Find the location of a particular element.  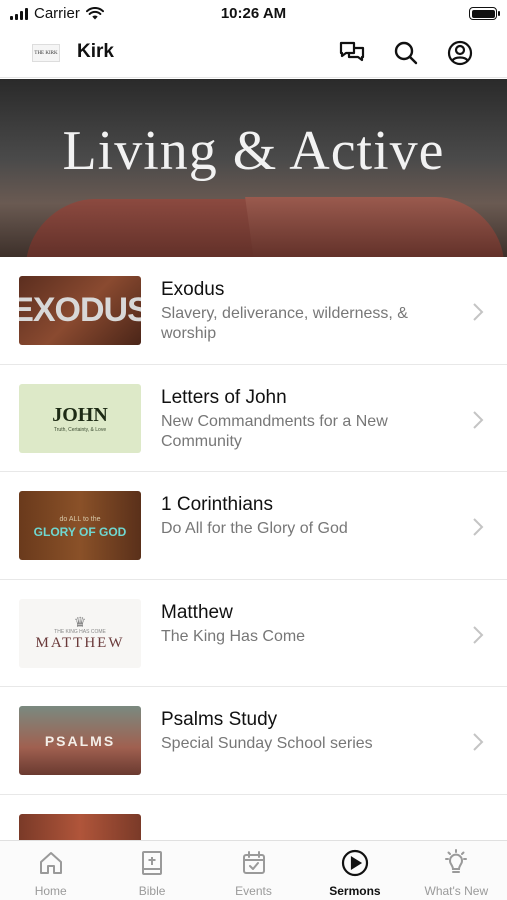

series-subtitle: Special Sunday School series is located at coordinates (267, 743).